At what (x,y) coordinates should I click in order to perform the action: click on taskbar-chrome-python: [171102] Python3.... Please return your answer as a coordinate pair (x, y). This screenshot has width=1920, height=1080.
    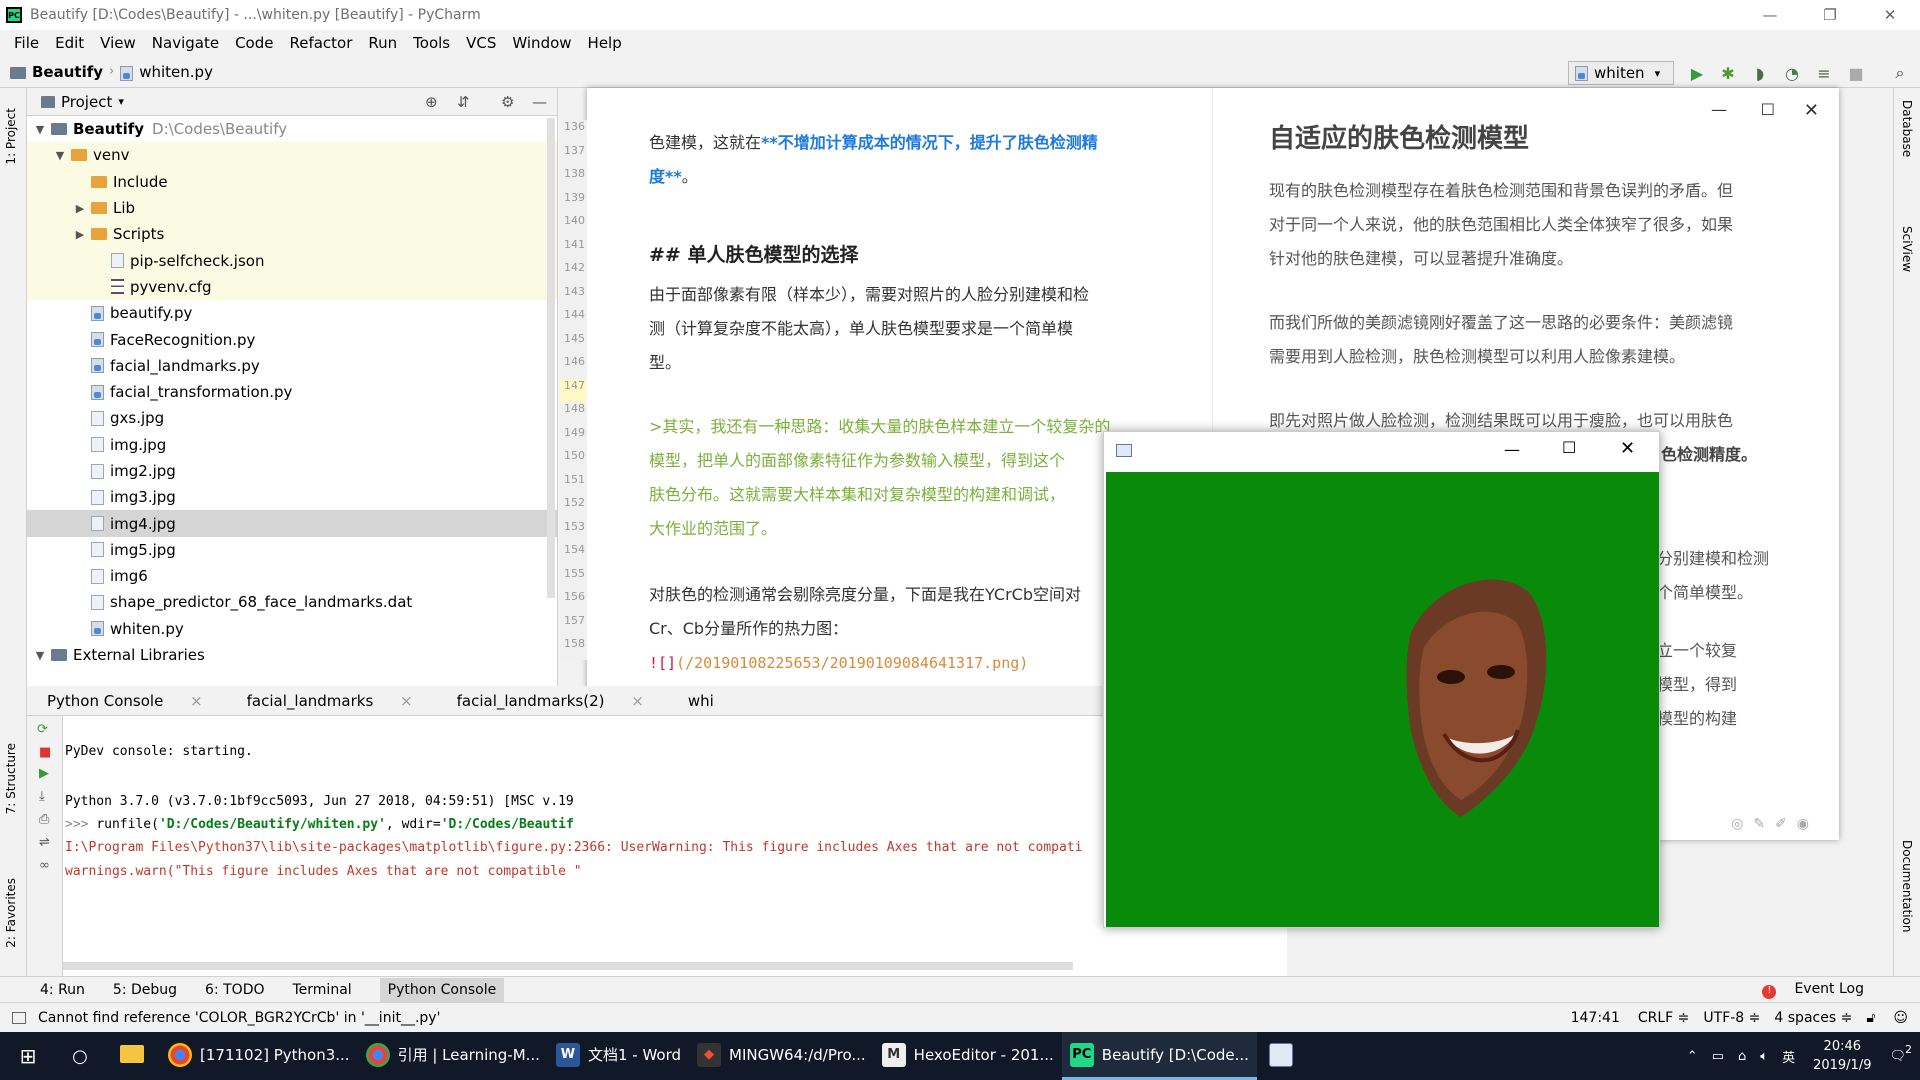
    Looking at the image, I should click on (259, 1056).